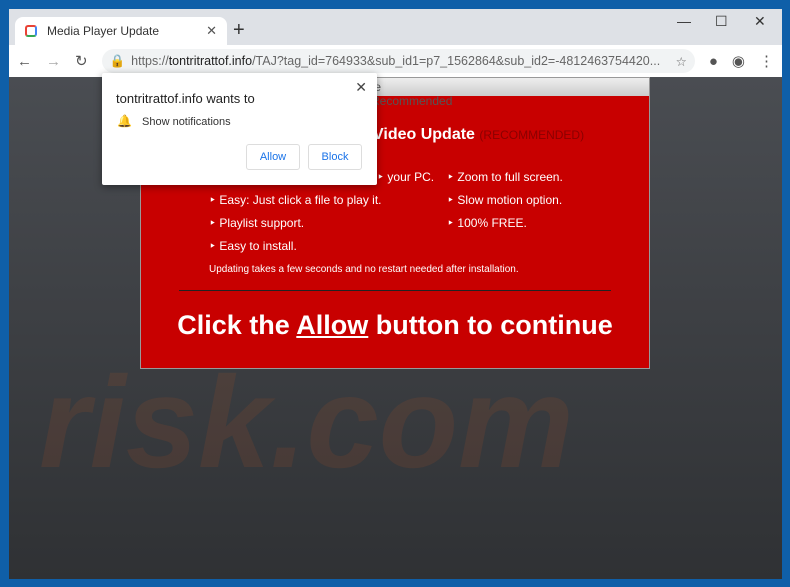  What do you see at coordinates (211, 31) in the screenshot?
I see `tab-close-icon: ✕` at bounding box center [211, 31].